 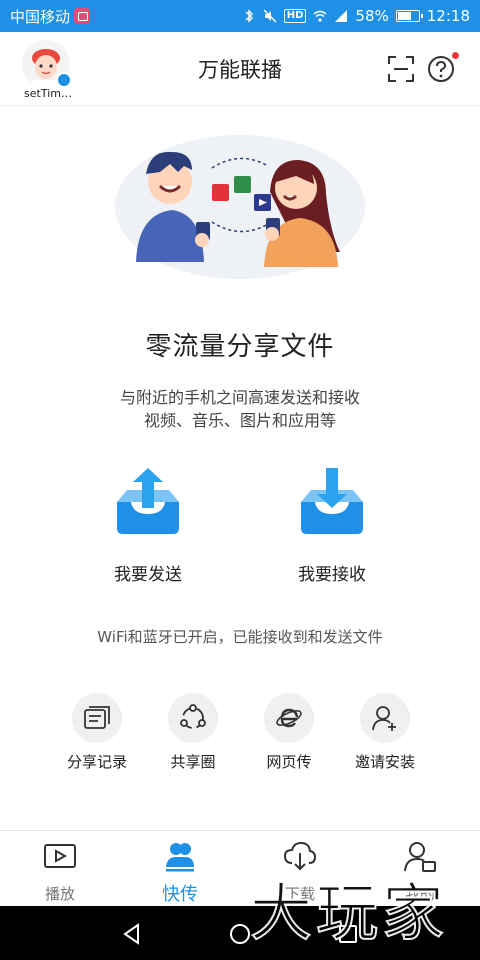 What do you see at coordinates (372, 16) in the screenshot?
I see `battery-percent: 58%` at bounding box center [372, 16].